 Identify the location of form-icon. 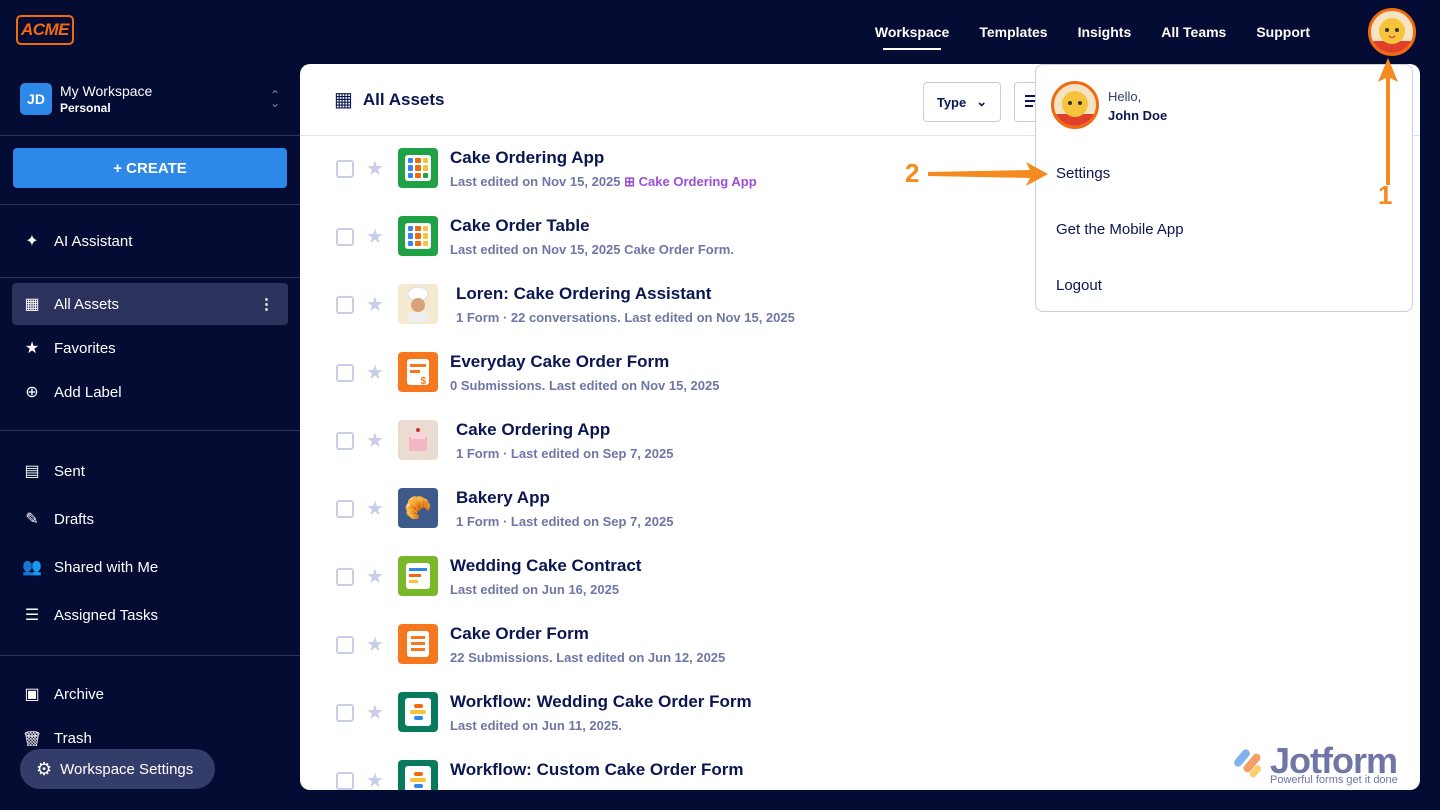
(418, 644).